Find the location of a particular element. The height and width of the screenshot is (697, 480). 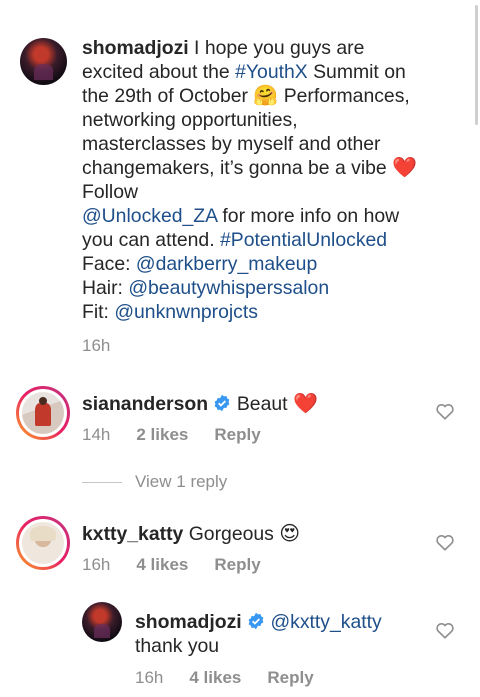

comment-meta: 14h 2 likes Reply is located at coordinates (171, 435).